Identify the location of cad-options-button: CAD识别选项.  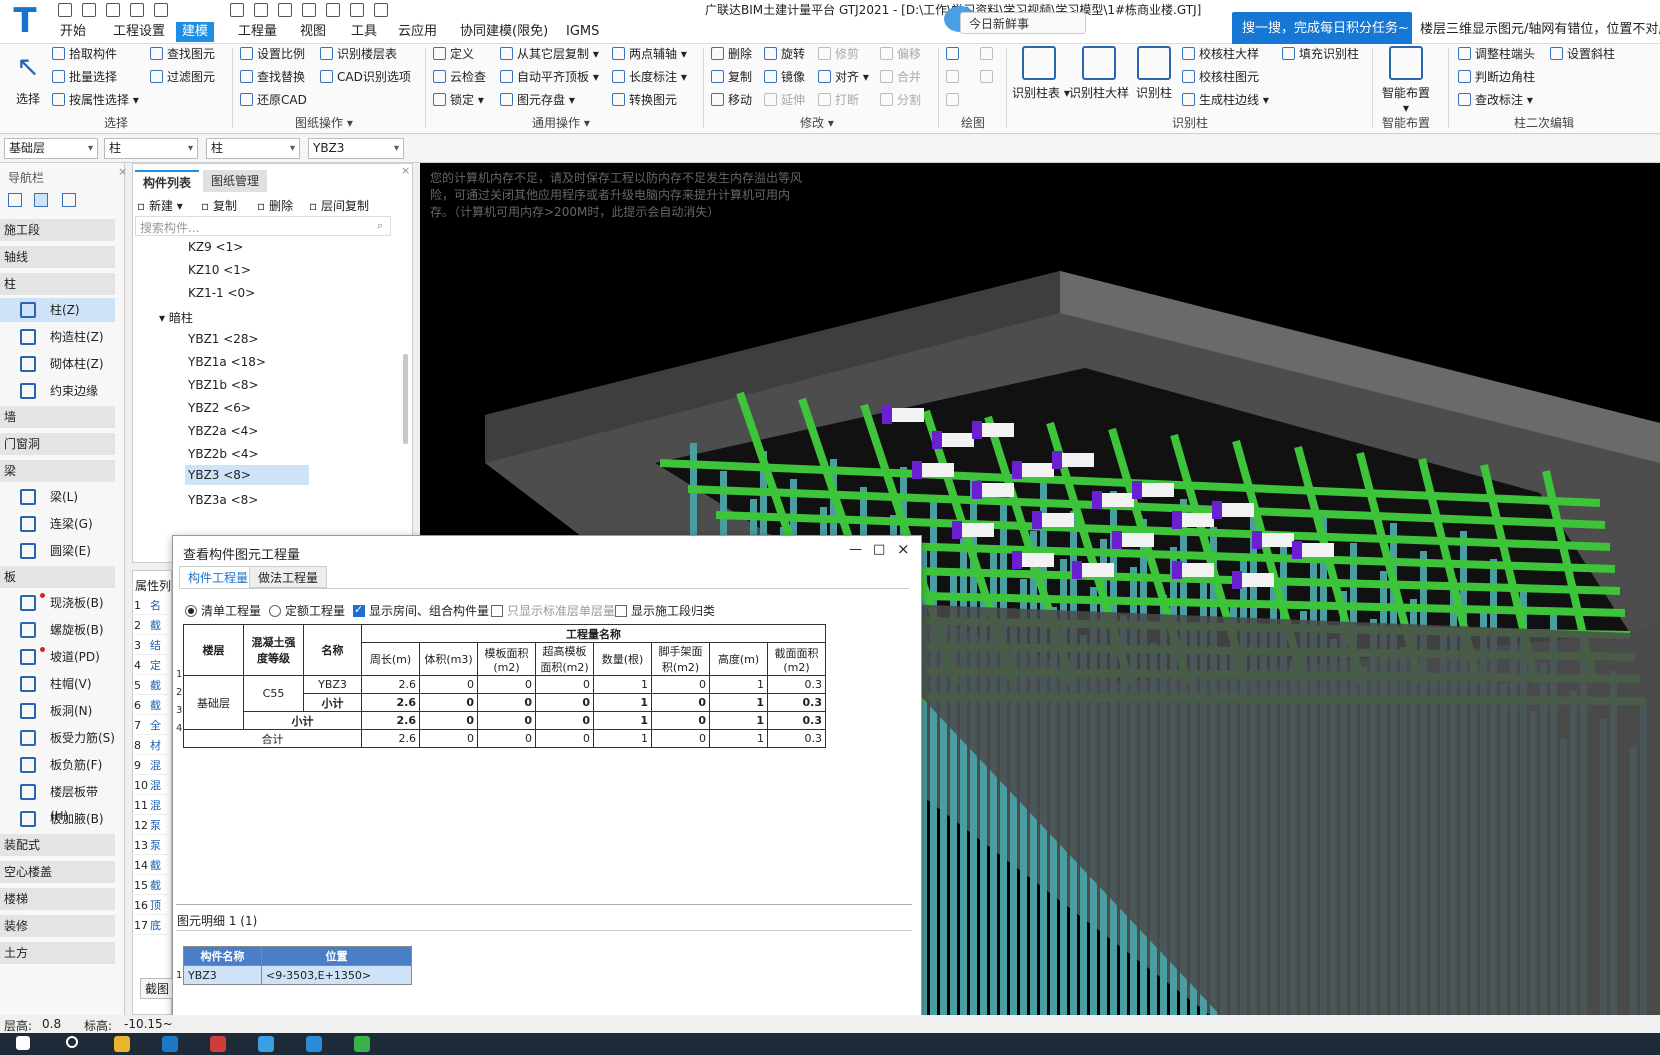
(365, 77).